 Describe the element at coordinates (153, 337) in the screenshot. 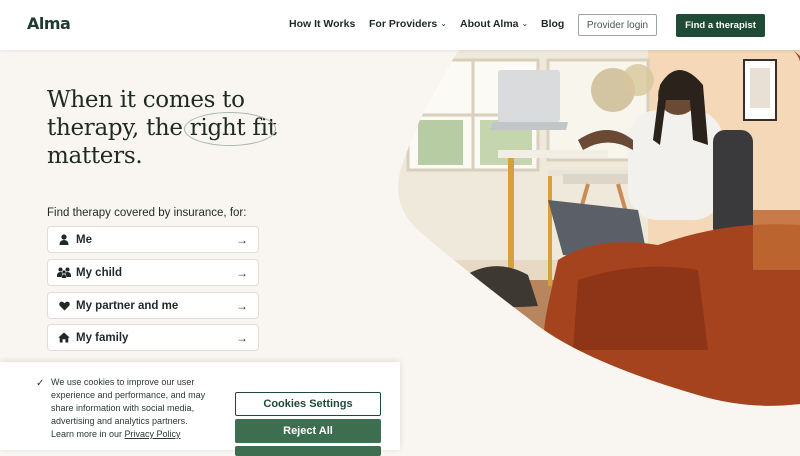

I see `option-my-family: My family →` at that location.